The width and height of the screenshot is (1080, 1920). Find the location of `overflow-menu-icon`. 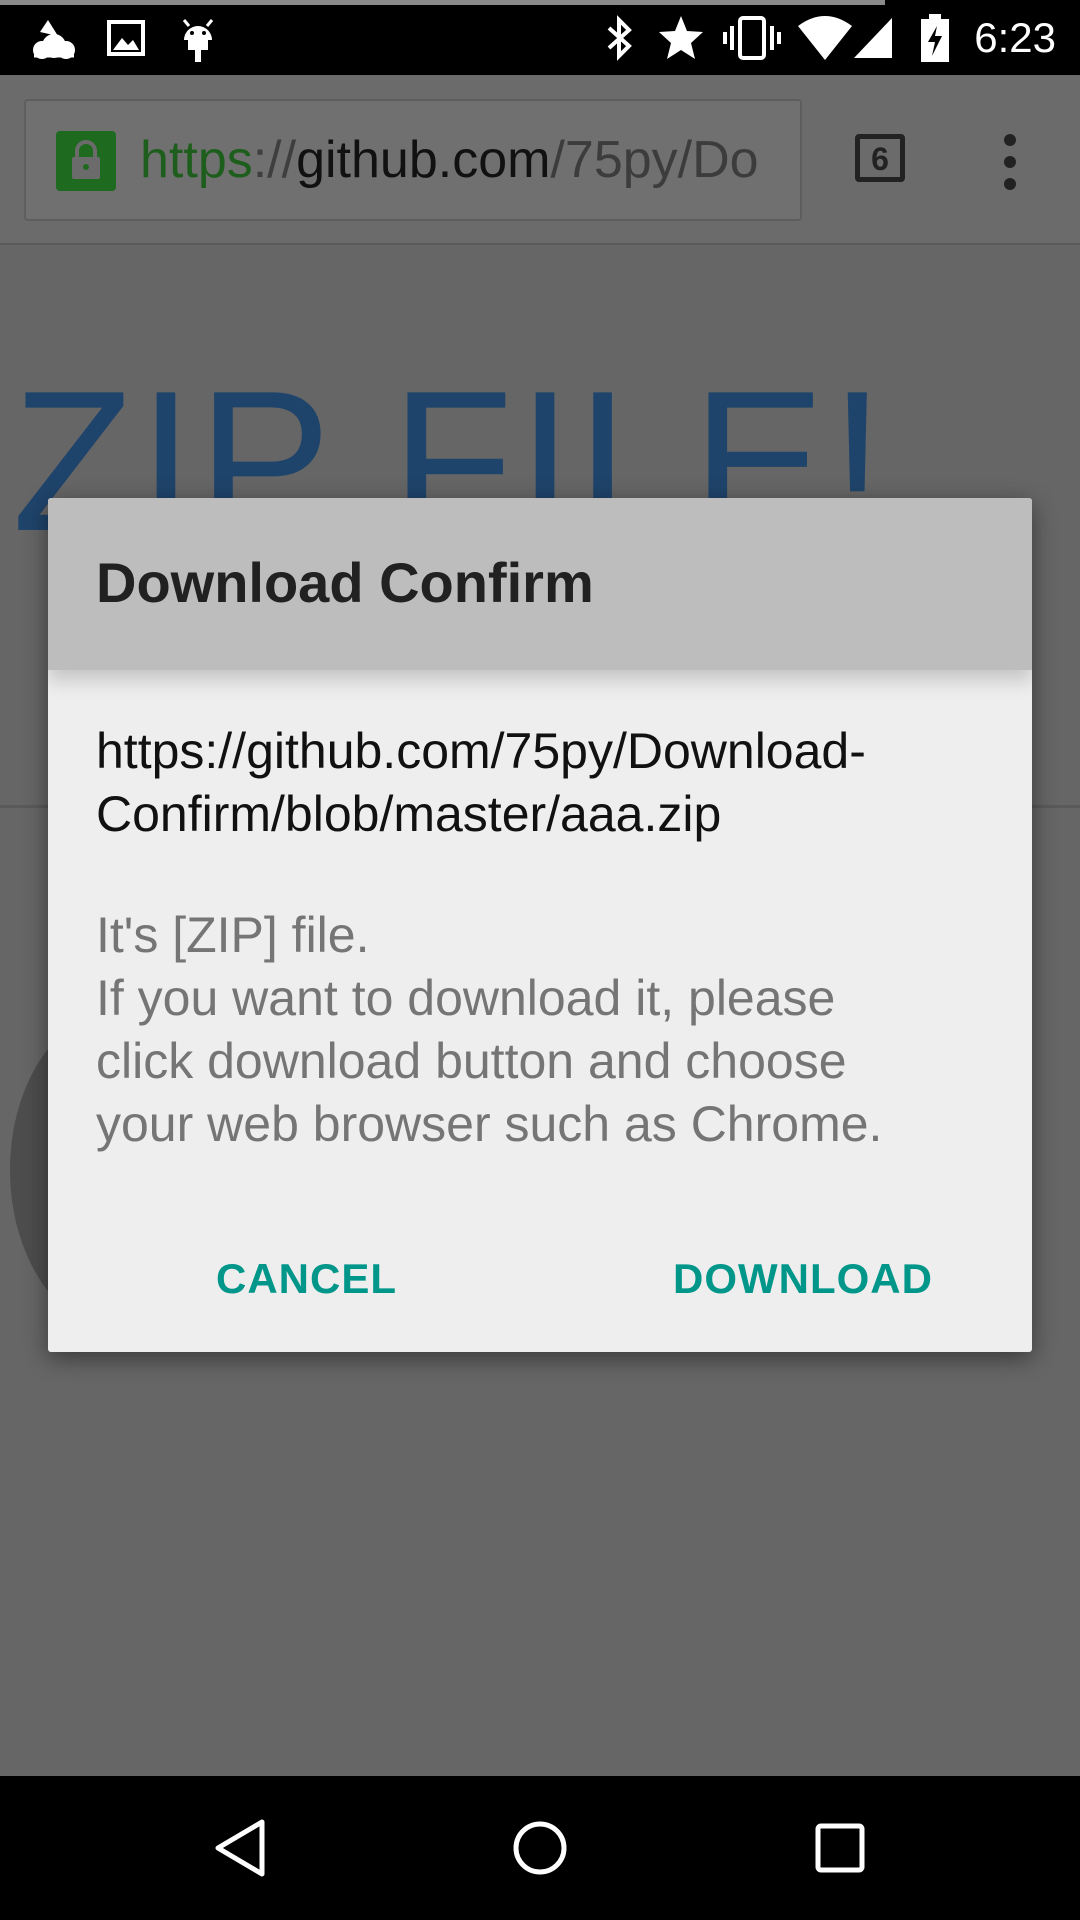

overflow-menu-icon is located at coordinates (1010, 162).